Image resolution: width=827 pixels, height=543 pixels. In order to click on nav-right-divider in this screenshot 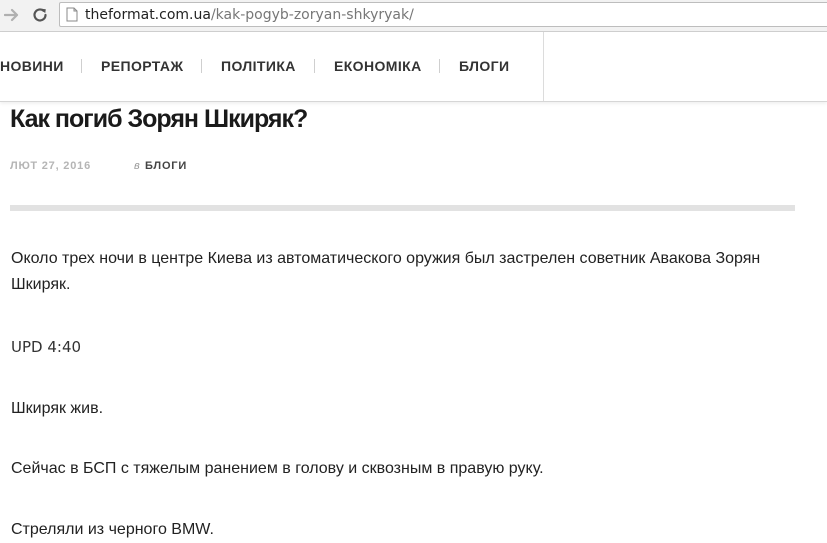, I will do `click(543, 66)`.